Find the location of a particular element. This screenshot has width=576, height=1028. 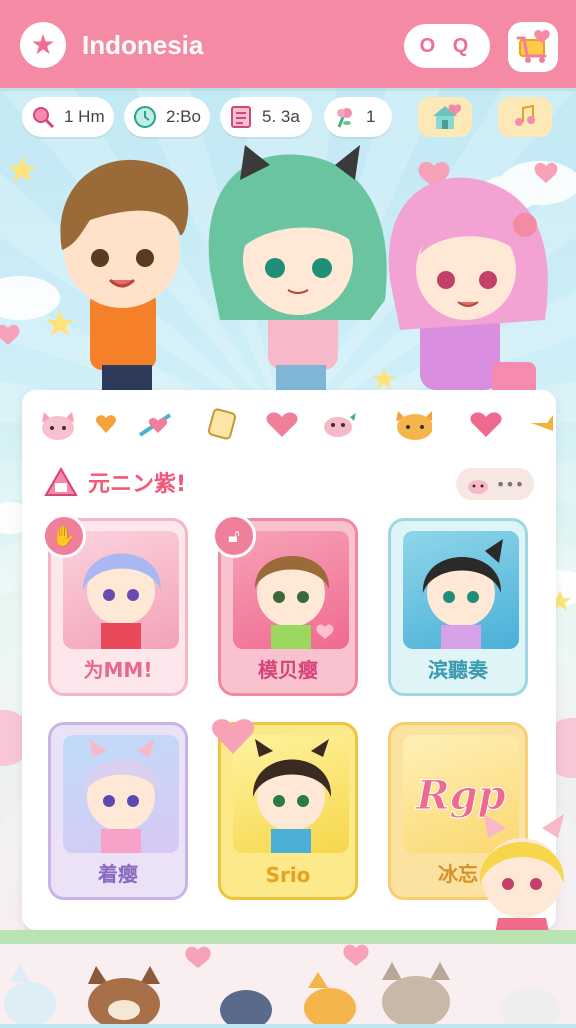

card-badge-1: ✋ is located at coordinates (64, 536).